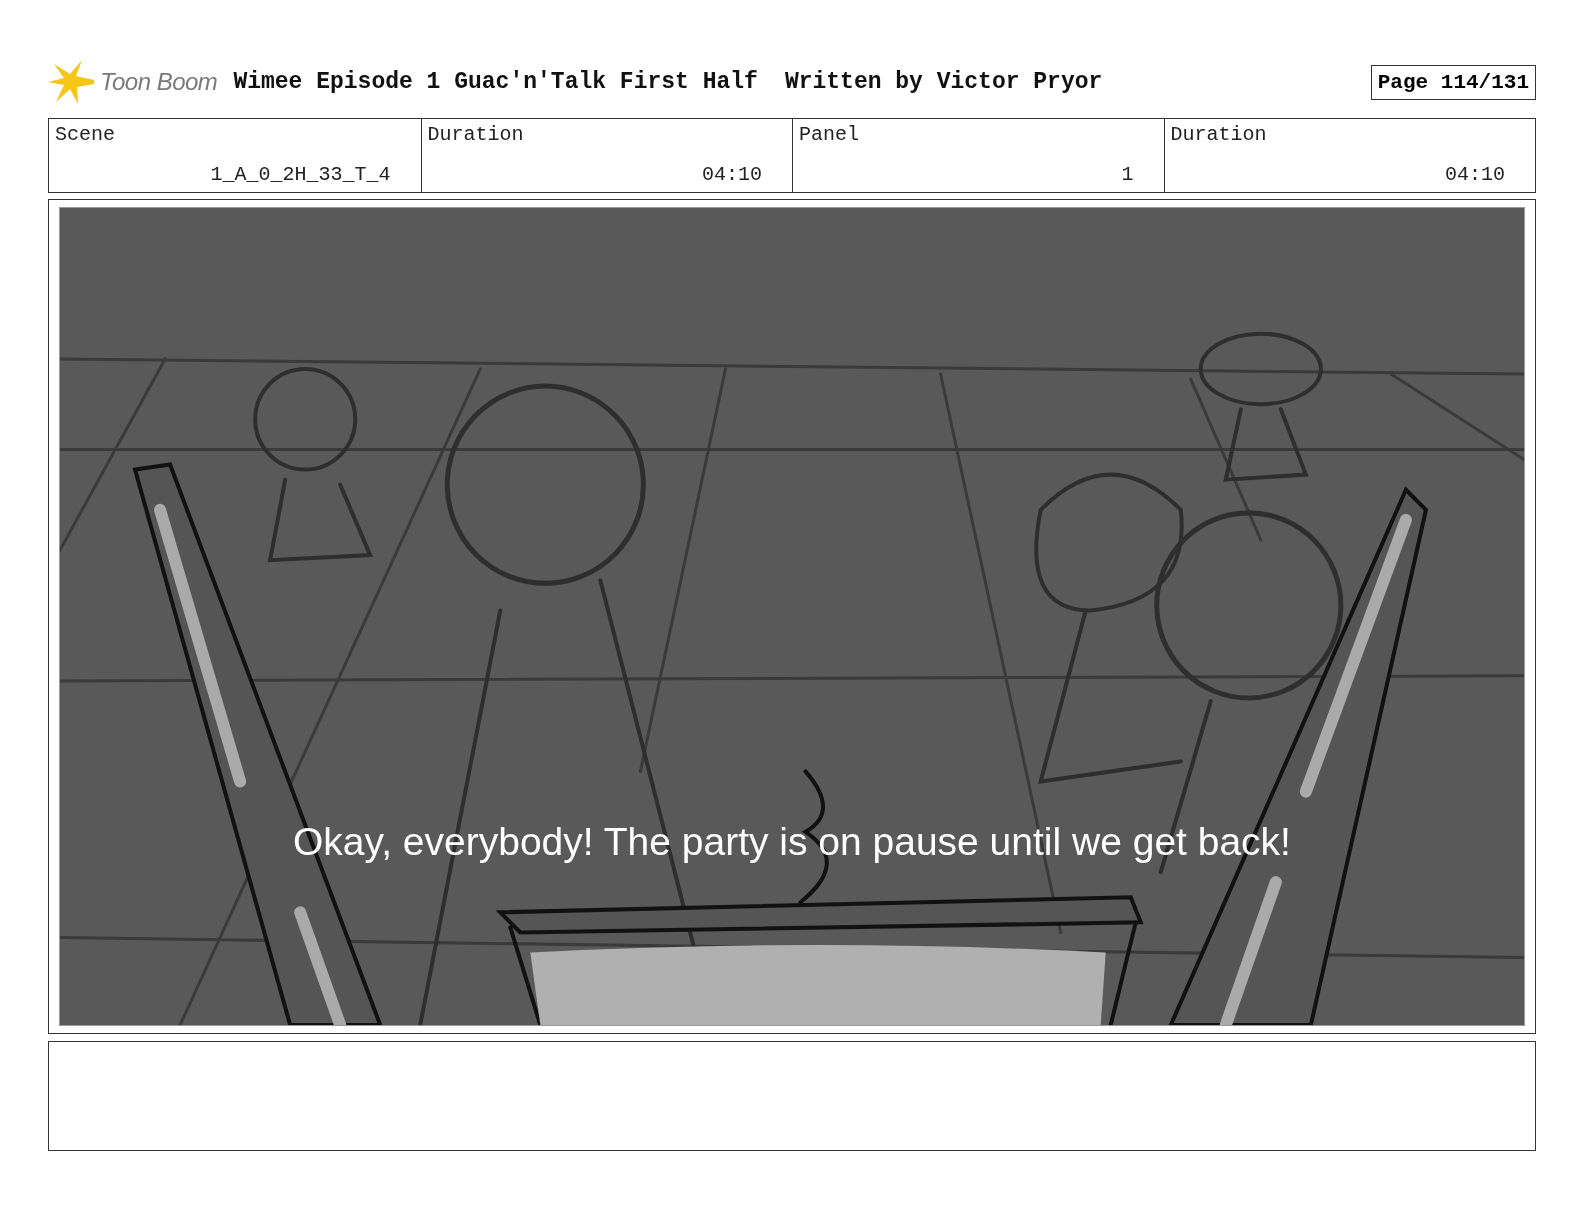  I want to click on field-label: Scene, so click(85, 134).